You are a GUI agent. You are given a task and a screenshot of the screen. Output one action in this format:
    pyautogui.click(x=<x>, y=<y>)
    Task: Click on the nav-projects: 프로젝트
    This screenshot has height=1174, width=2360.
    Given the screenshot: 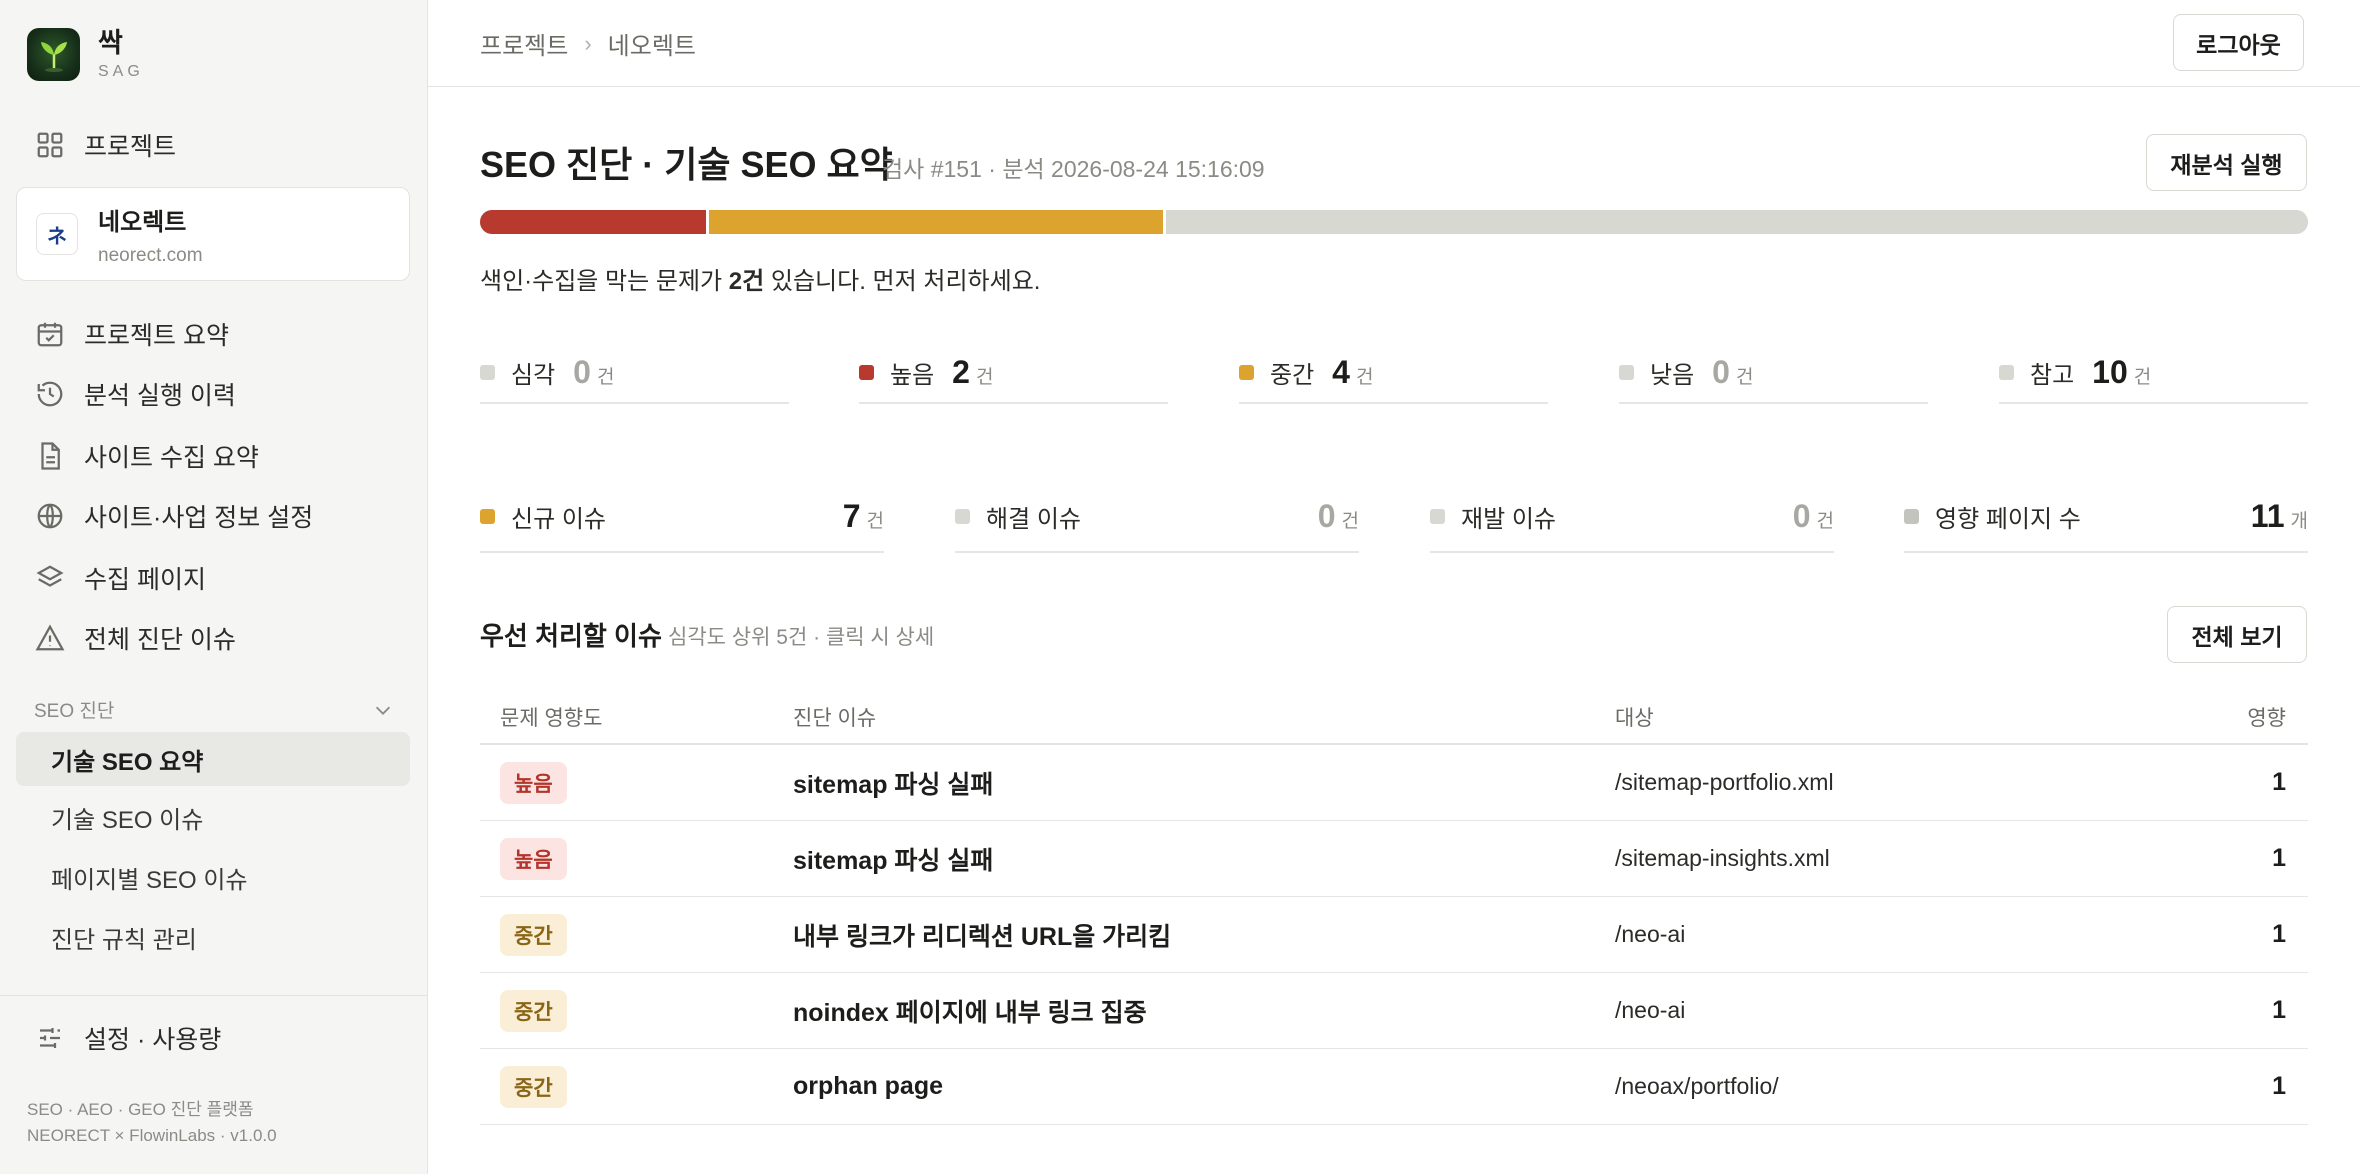 What is the action you would take?
    pyautogui.click(x=105, y=145)
    